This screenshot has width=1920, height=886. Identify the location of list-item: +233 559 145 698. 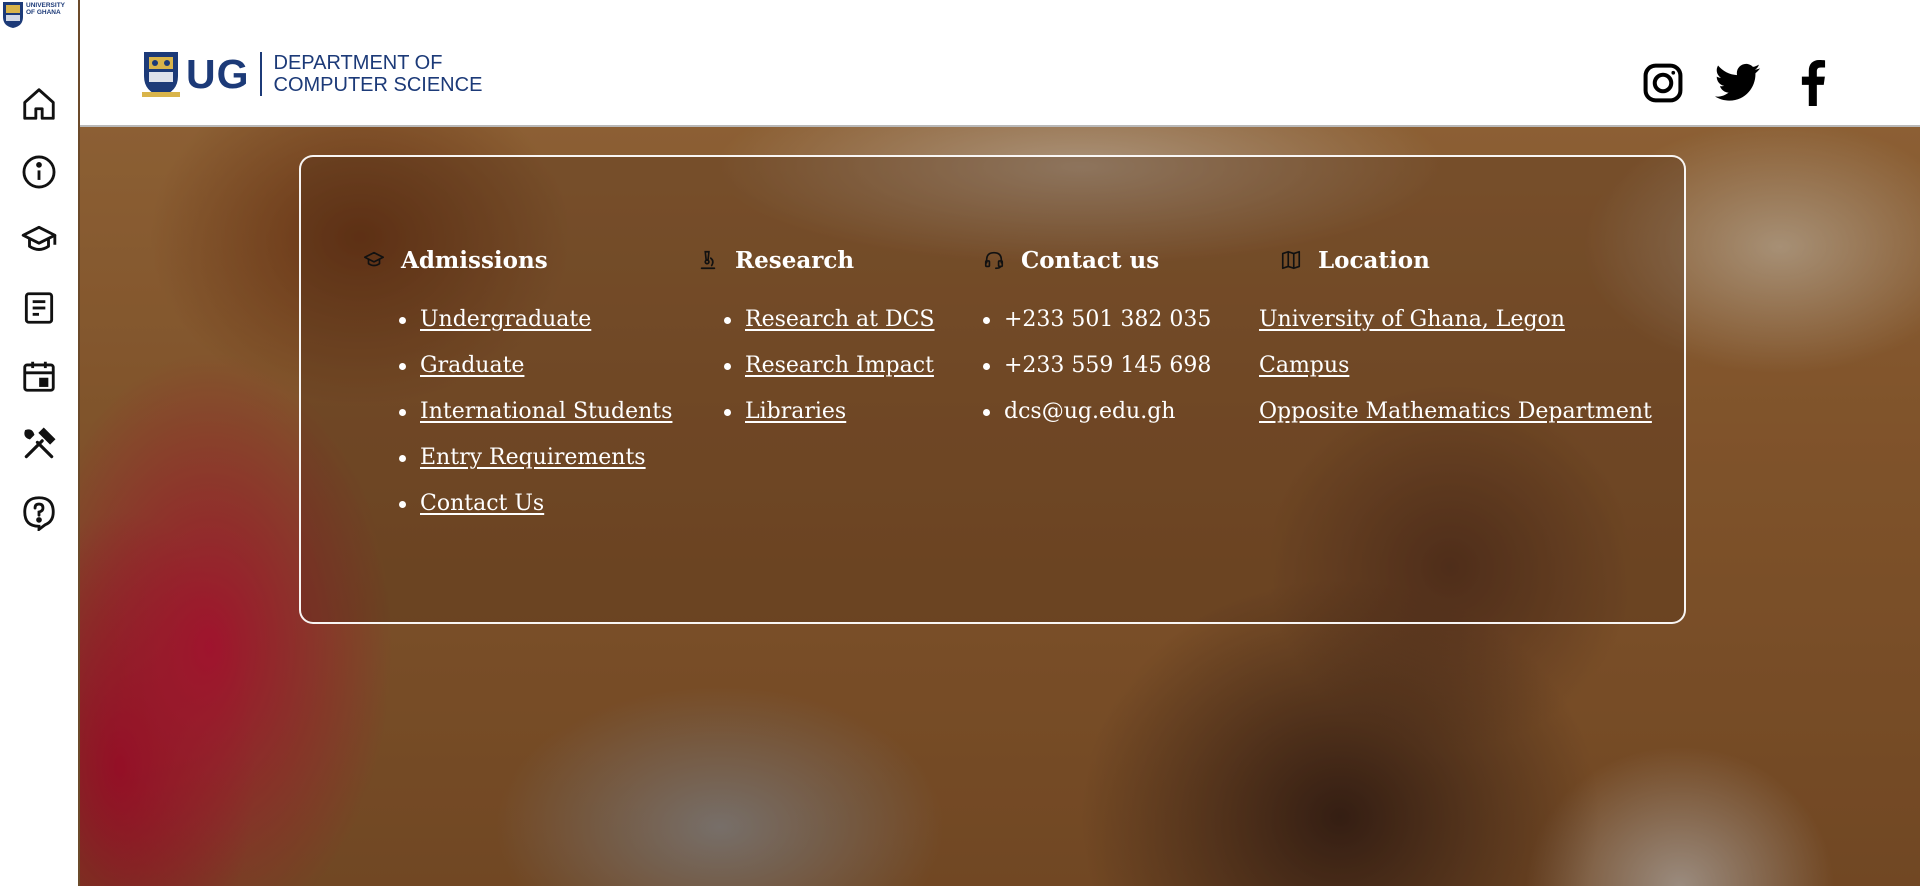
(1097, 374).